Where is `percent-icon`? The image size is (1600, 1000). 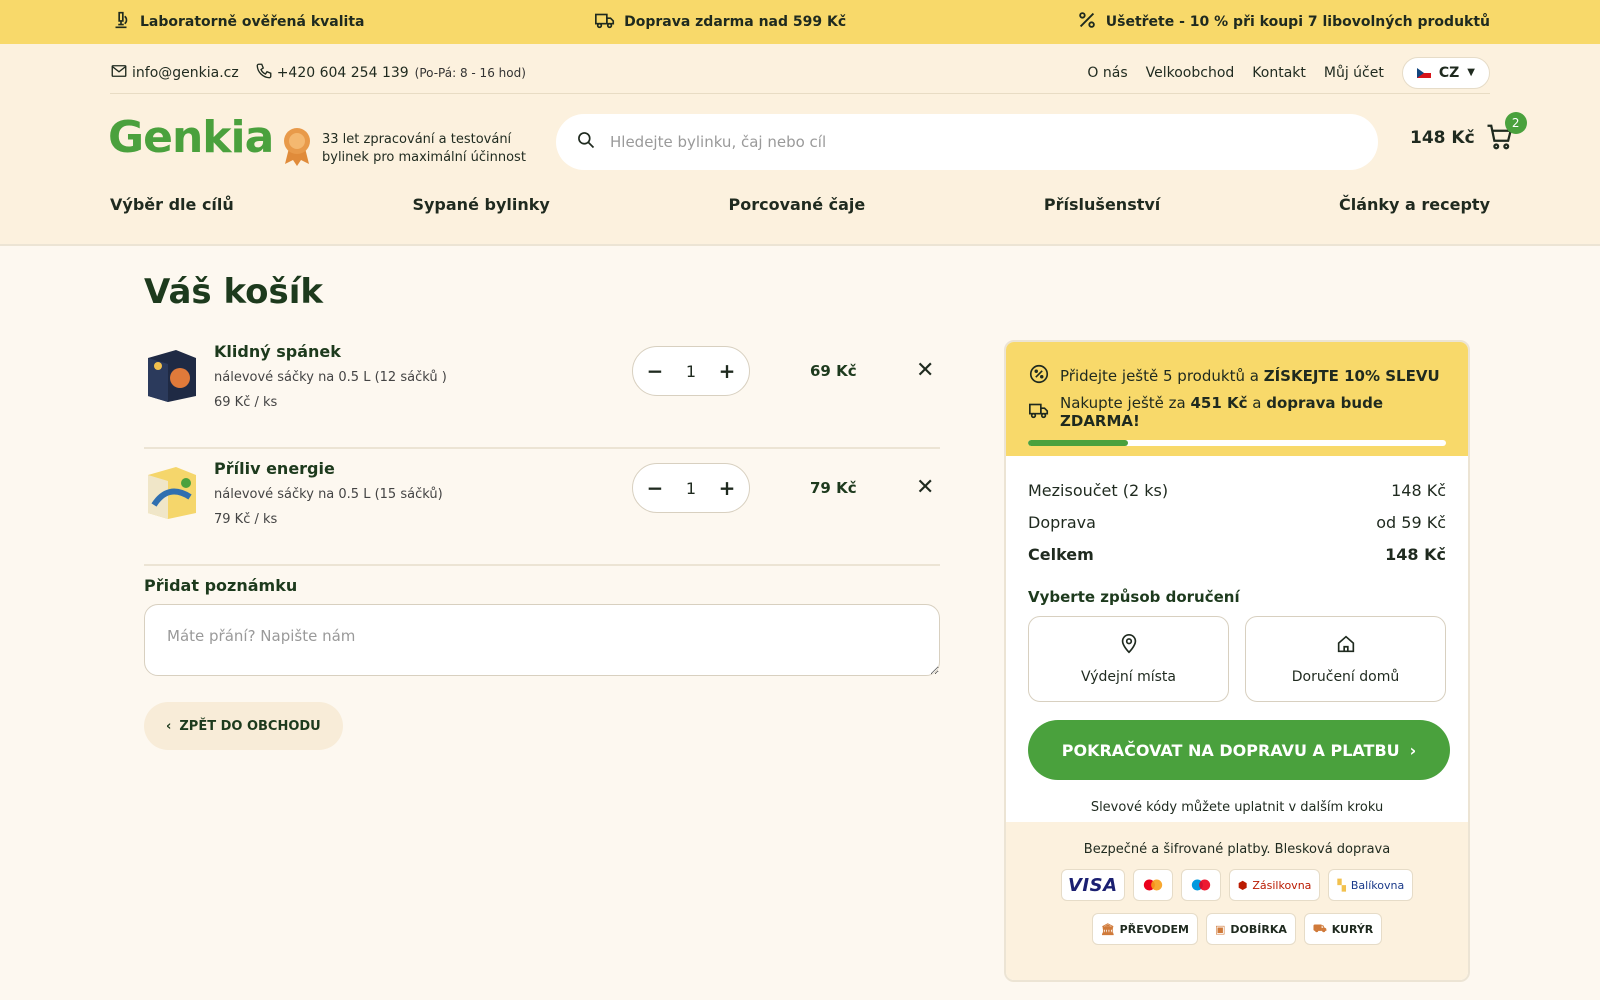
percent-icon is located at coordinates (1087, 22).